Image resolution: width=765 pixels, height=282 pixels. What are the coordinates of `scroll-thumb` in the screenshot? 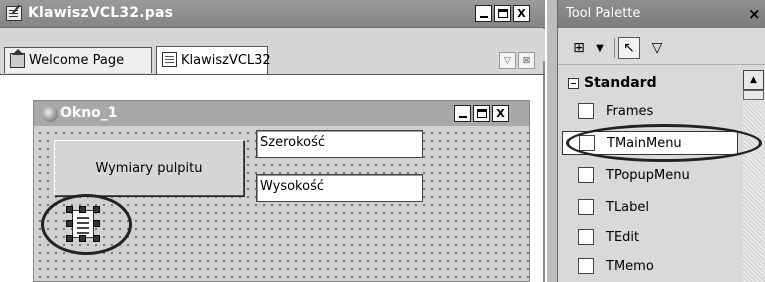 It's located at (753, 95).